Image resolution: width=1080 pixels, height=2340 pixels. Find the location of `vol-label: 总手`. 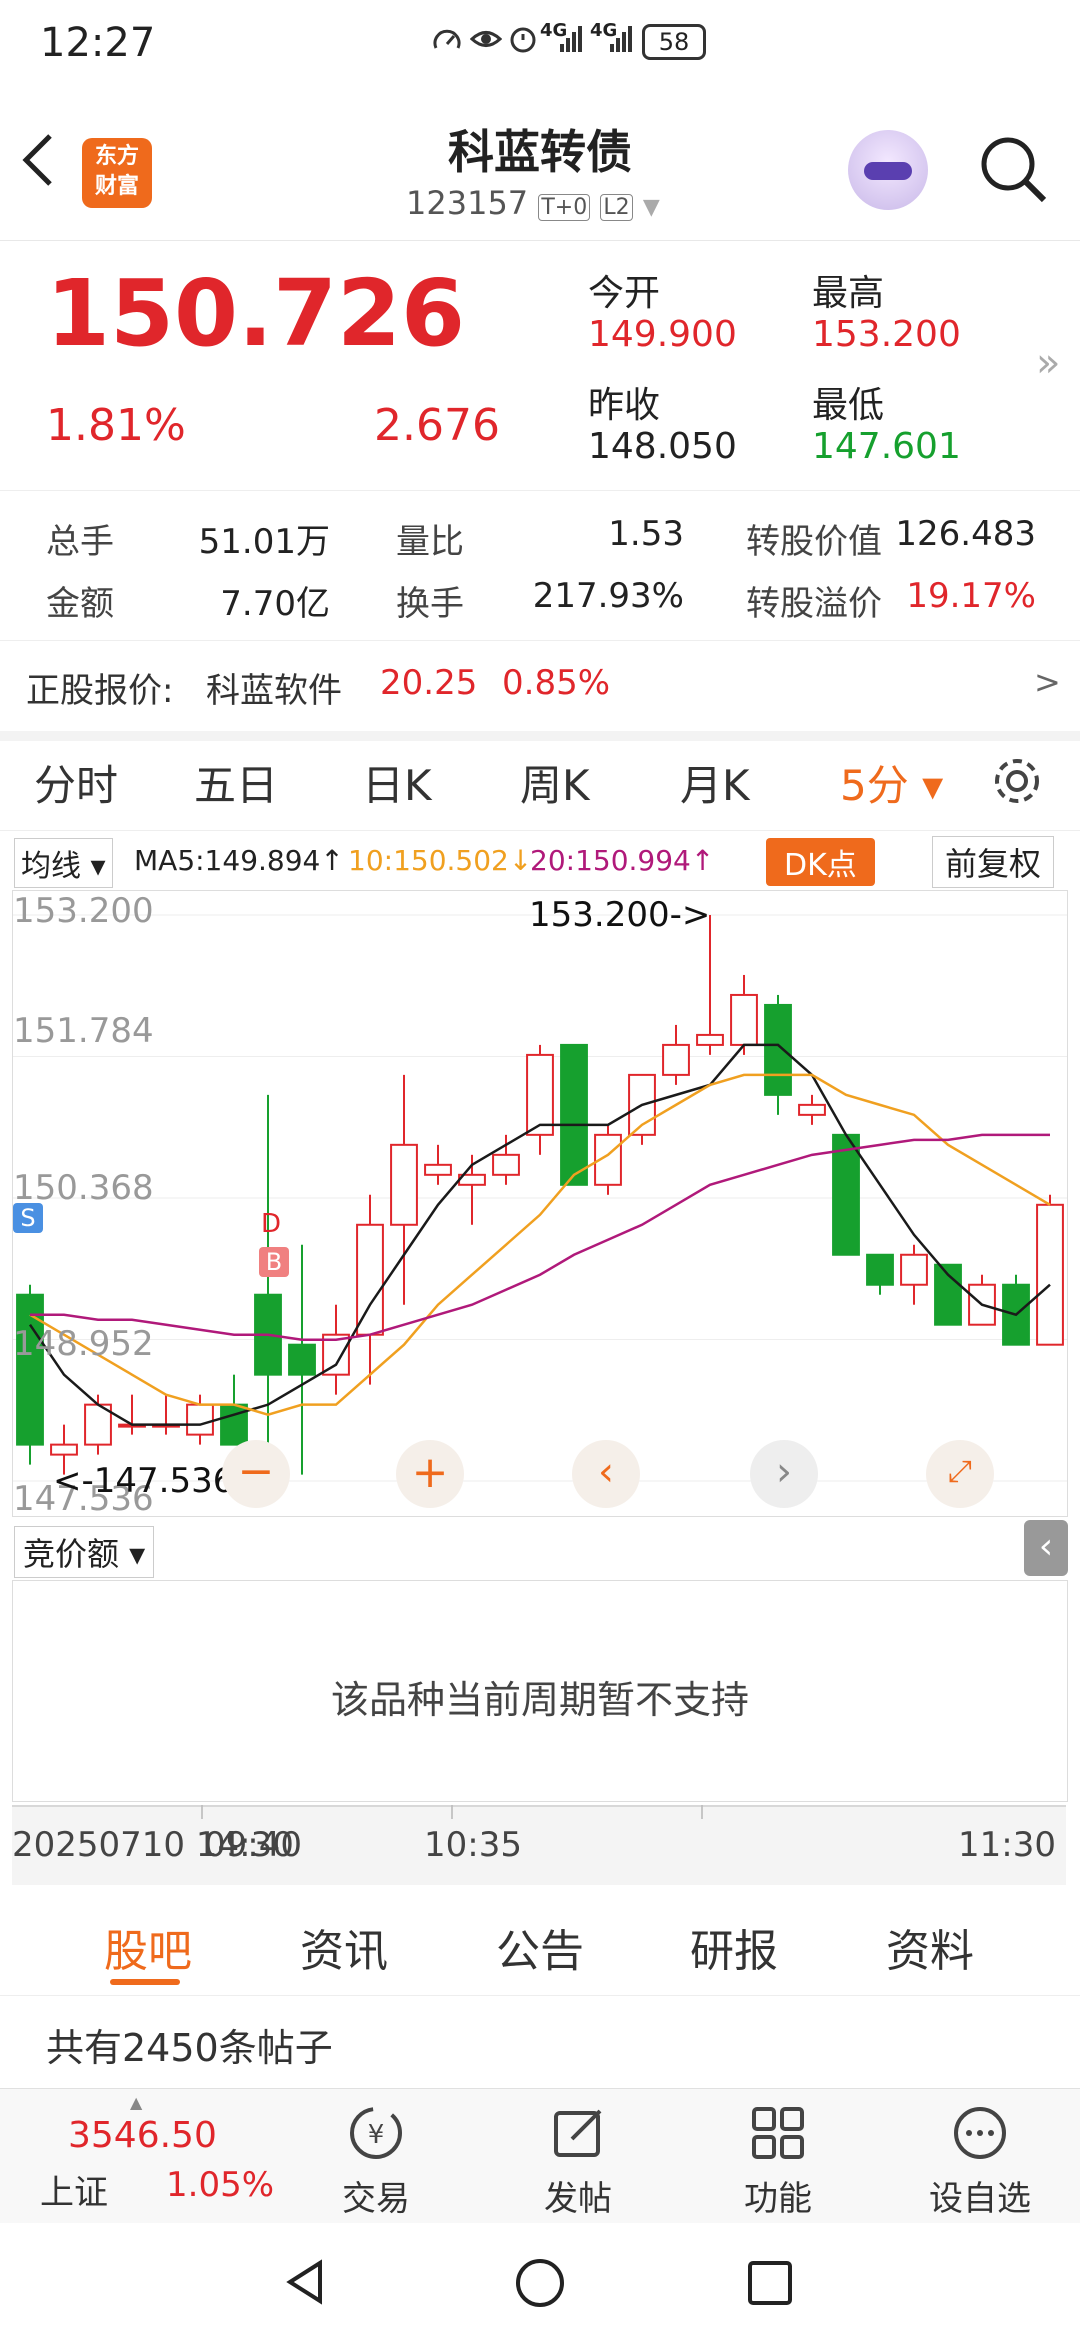

vol-label: 总手 is located at coordinates (80, 542).